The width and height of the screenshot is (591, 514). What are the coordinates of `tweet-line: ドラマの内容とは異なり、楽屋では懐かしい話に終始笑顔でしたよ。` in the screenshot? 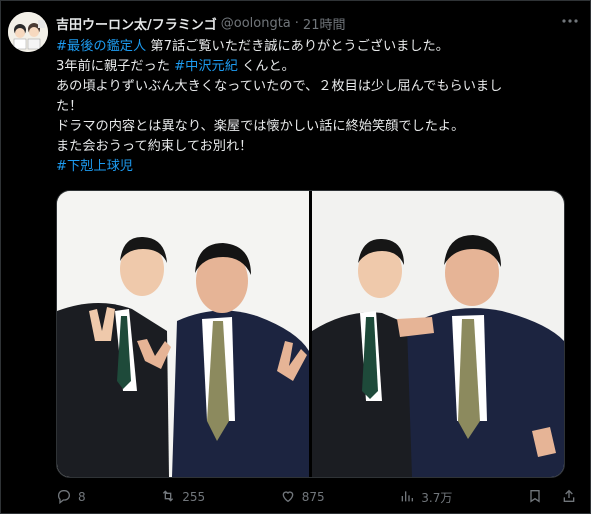 It's located at (260, 126).